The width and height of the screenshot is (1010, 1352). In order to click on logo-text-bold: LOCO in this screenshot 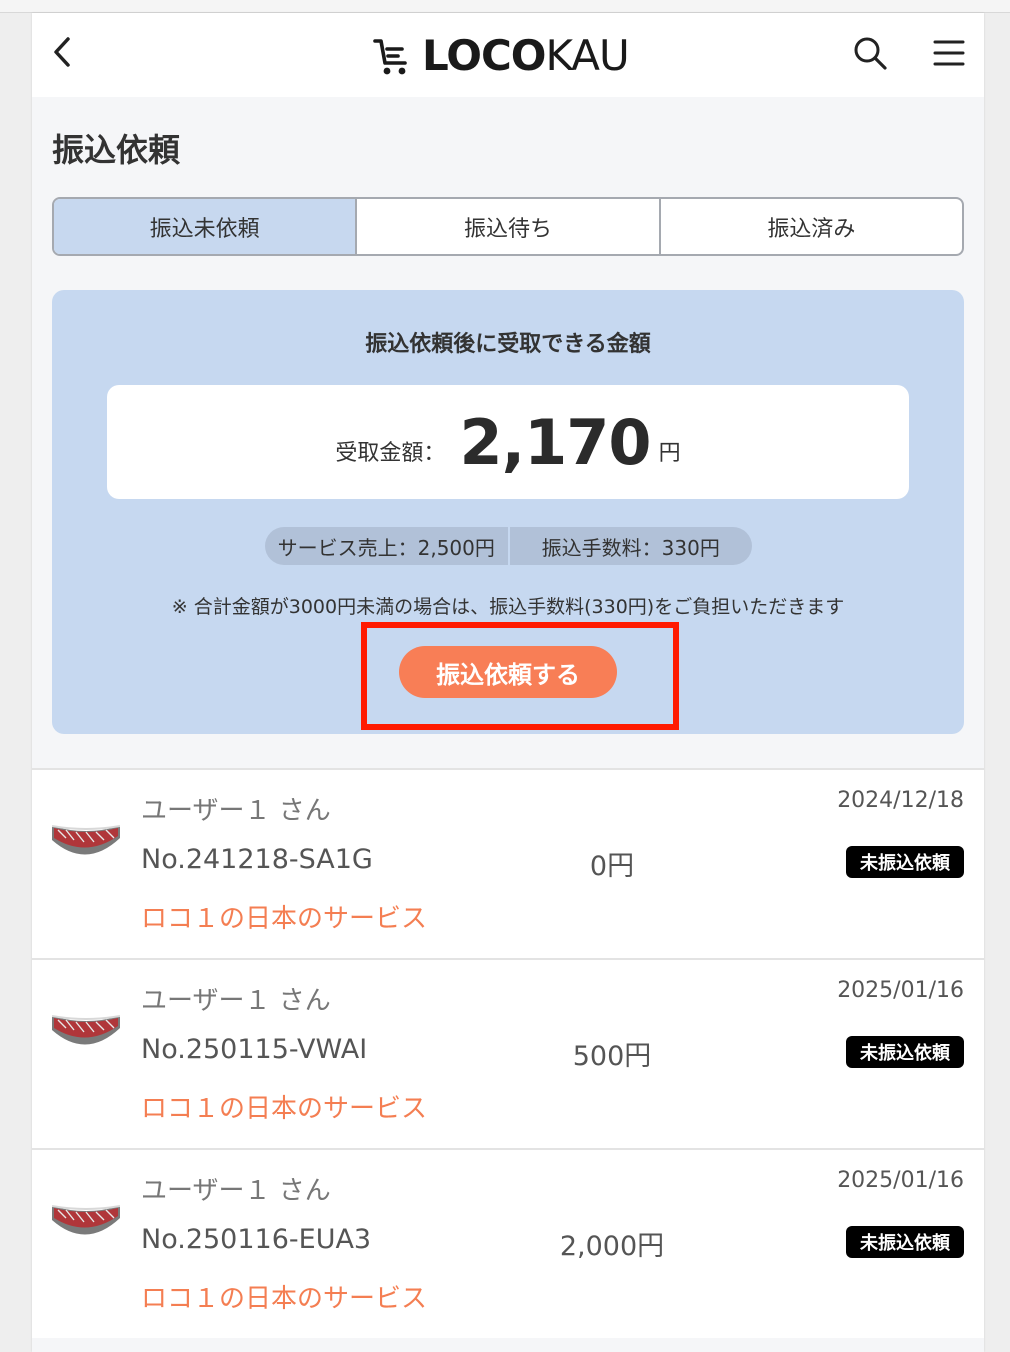, I will do `click(484, 55)`.